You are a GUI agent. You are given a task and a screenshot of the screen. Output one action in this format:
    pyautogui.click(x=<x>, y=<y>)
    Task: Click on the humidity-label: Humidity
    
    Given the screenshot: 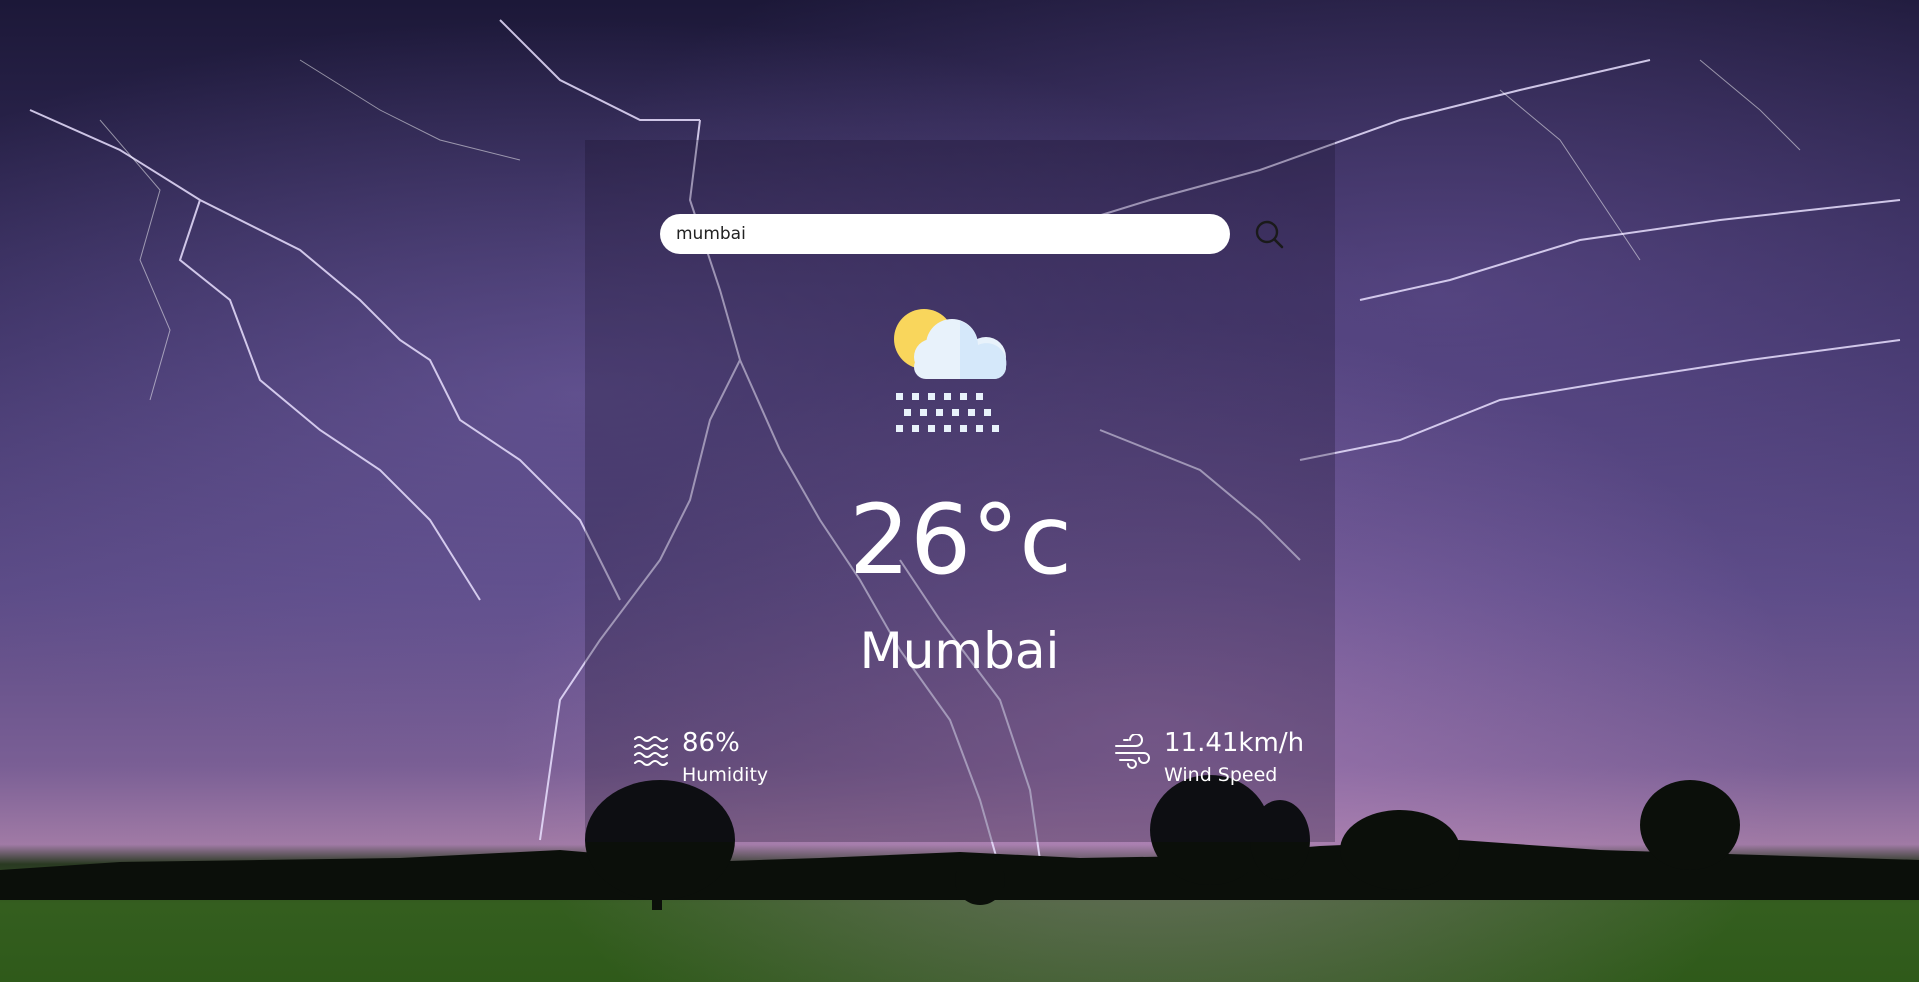 What is the action you would take?
    pyautogui.click(x=725, y=775)
    